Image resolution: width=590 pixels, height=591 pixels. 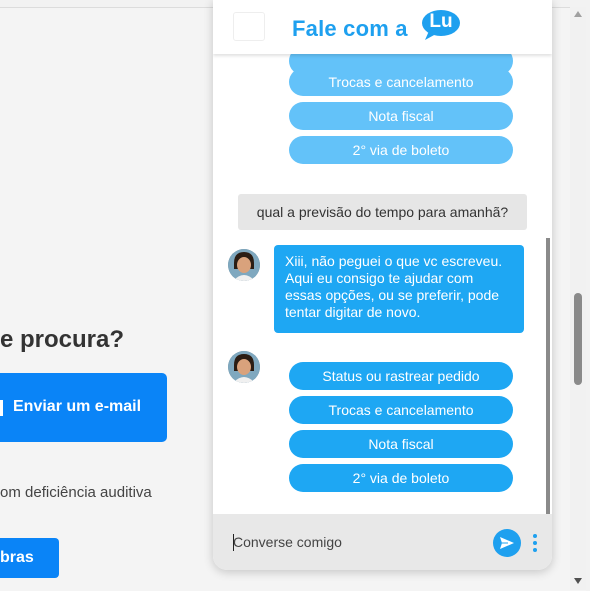 I want to click on bot-message-line: Aqui eu consigo te ajudar com, so click(x=379, y=278).